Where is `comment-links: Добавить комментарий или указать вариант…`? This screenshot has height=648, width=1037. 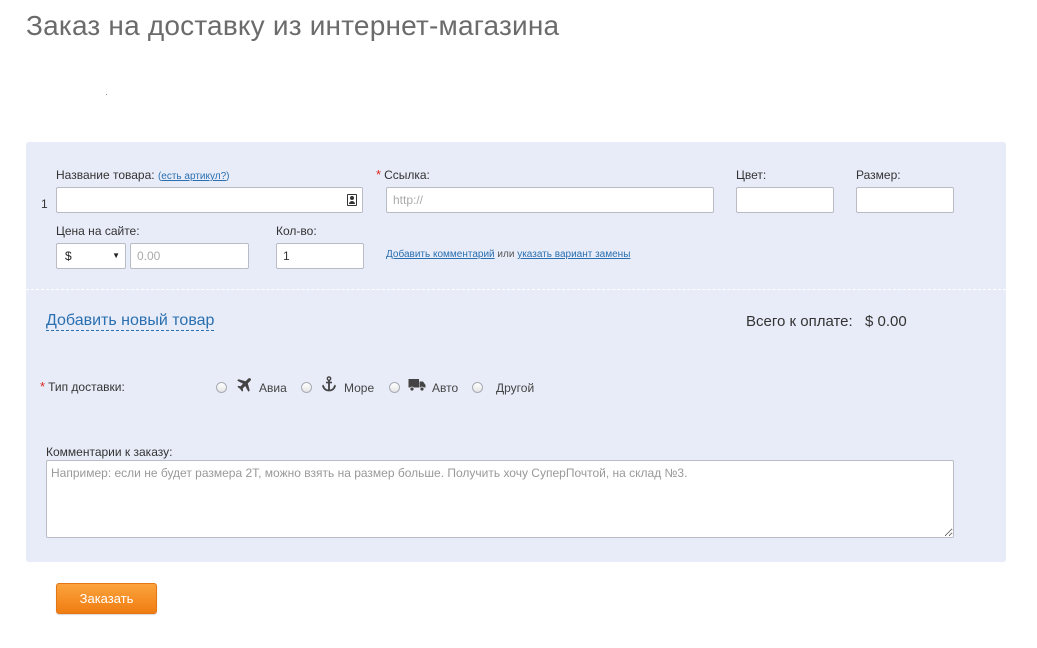
comment-links: Добавить комментарий или указать вариант… is located at coordinates (508, 254).